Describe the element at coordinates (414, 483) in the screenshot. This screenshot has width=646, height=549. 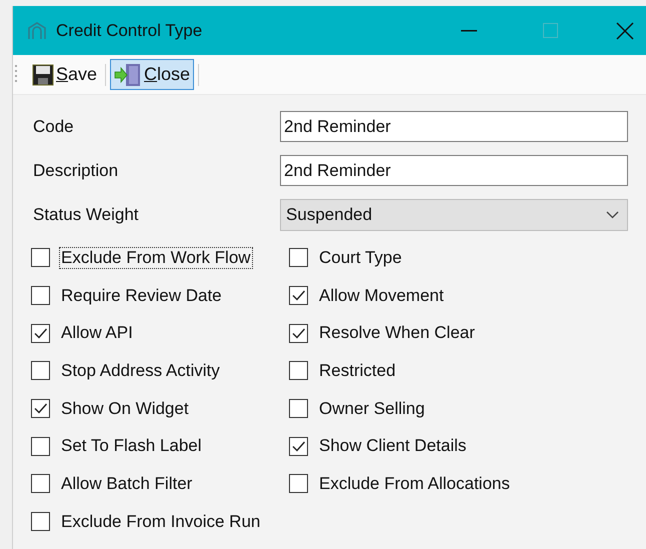
I see `checkbox-label: Exclude From Allocations` at that location.